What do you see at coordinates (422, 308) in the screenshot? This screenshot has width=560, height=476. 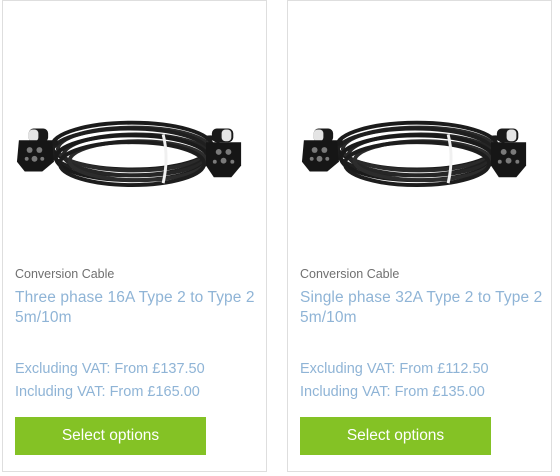 I see `product-title-link: Single phase 32A Type 2 to Type 2 5m/10m` at bounding box center [422, 308].